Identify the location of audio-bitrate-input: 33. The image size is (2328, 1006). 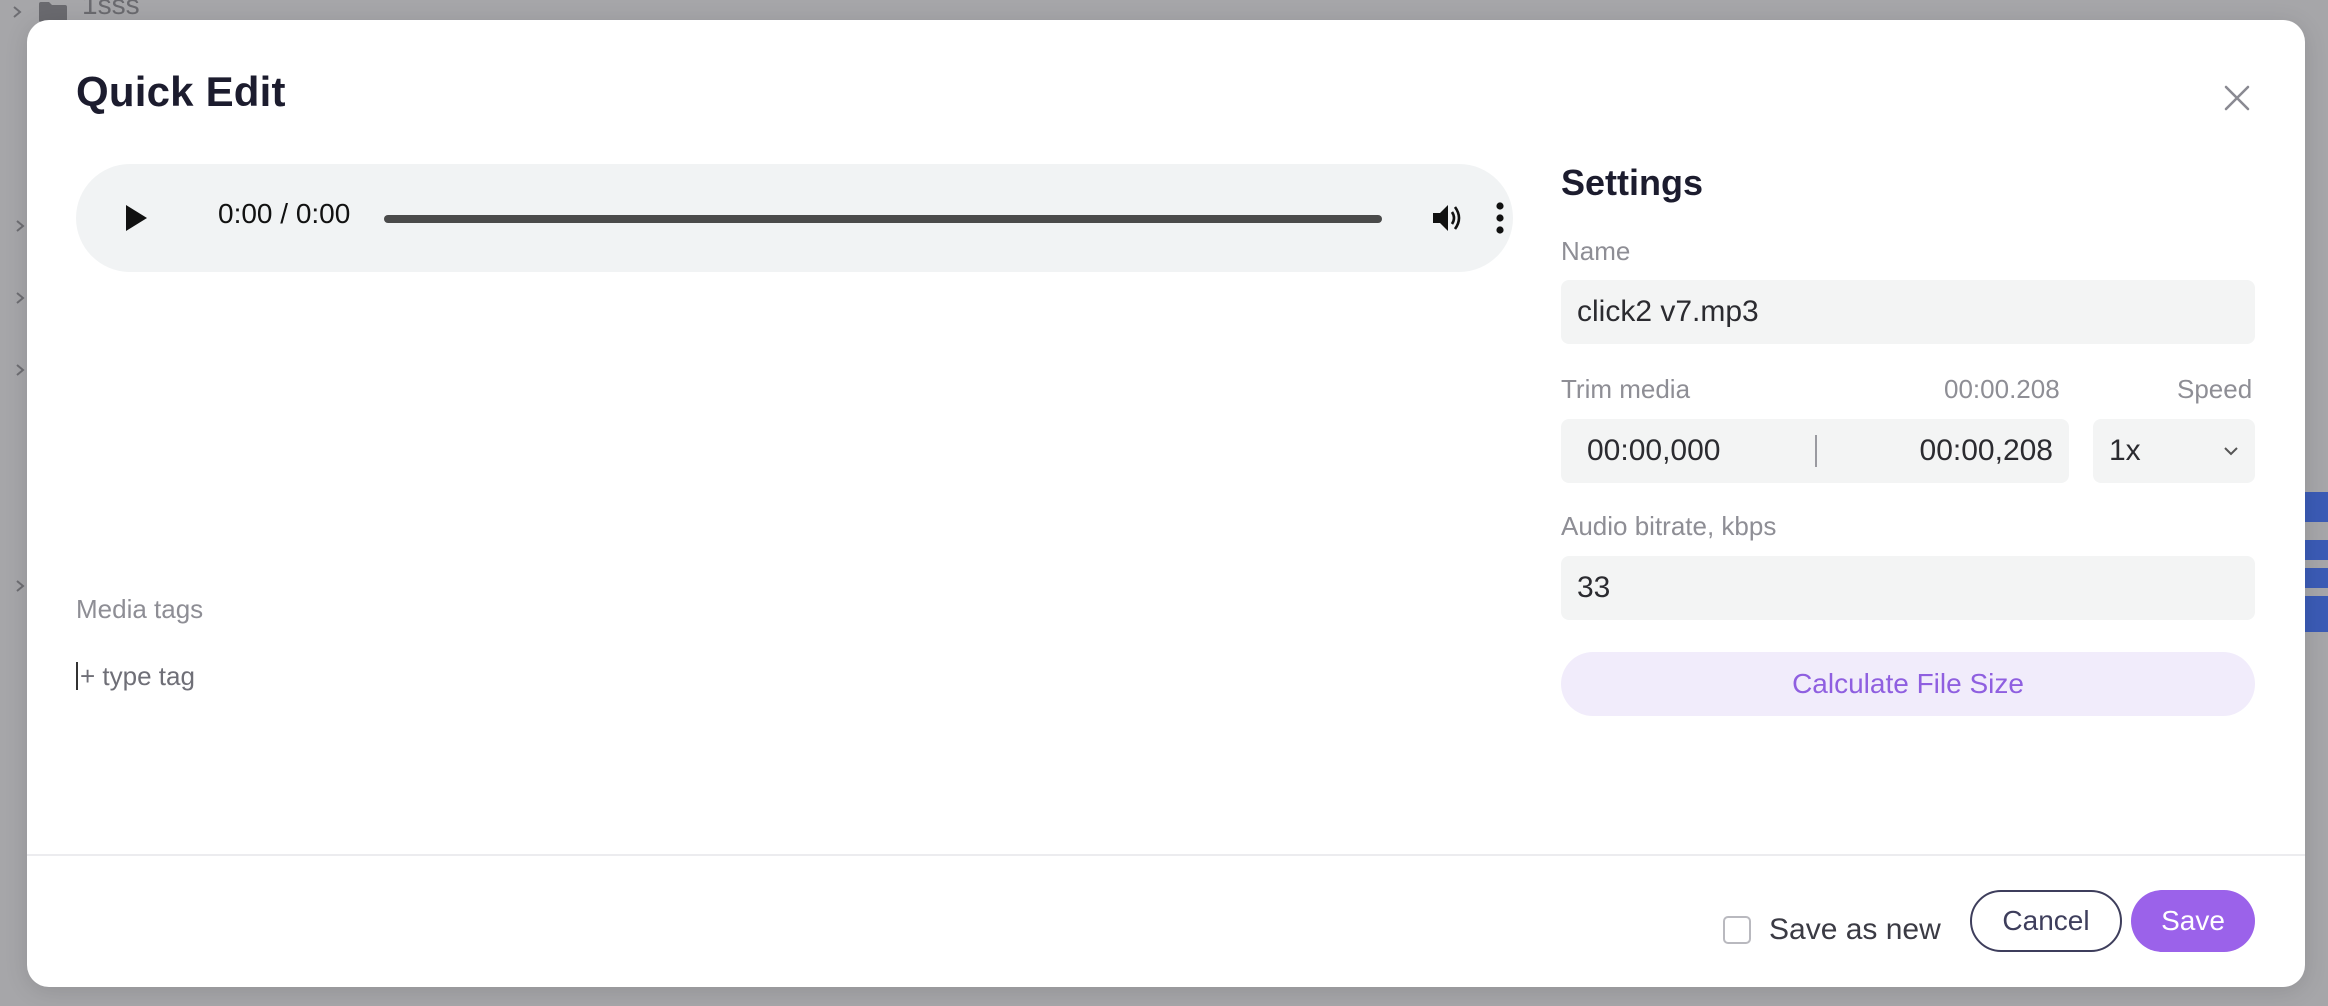
(1908, 588).